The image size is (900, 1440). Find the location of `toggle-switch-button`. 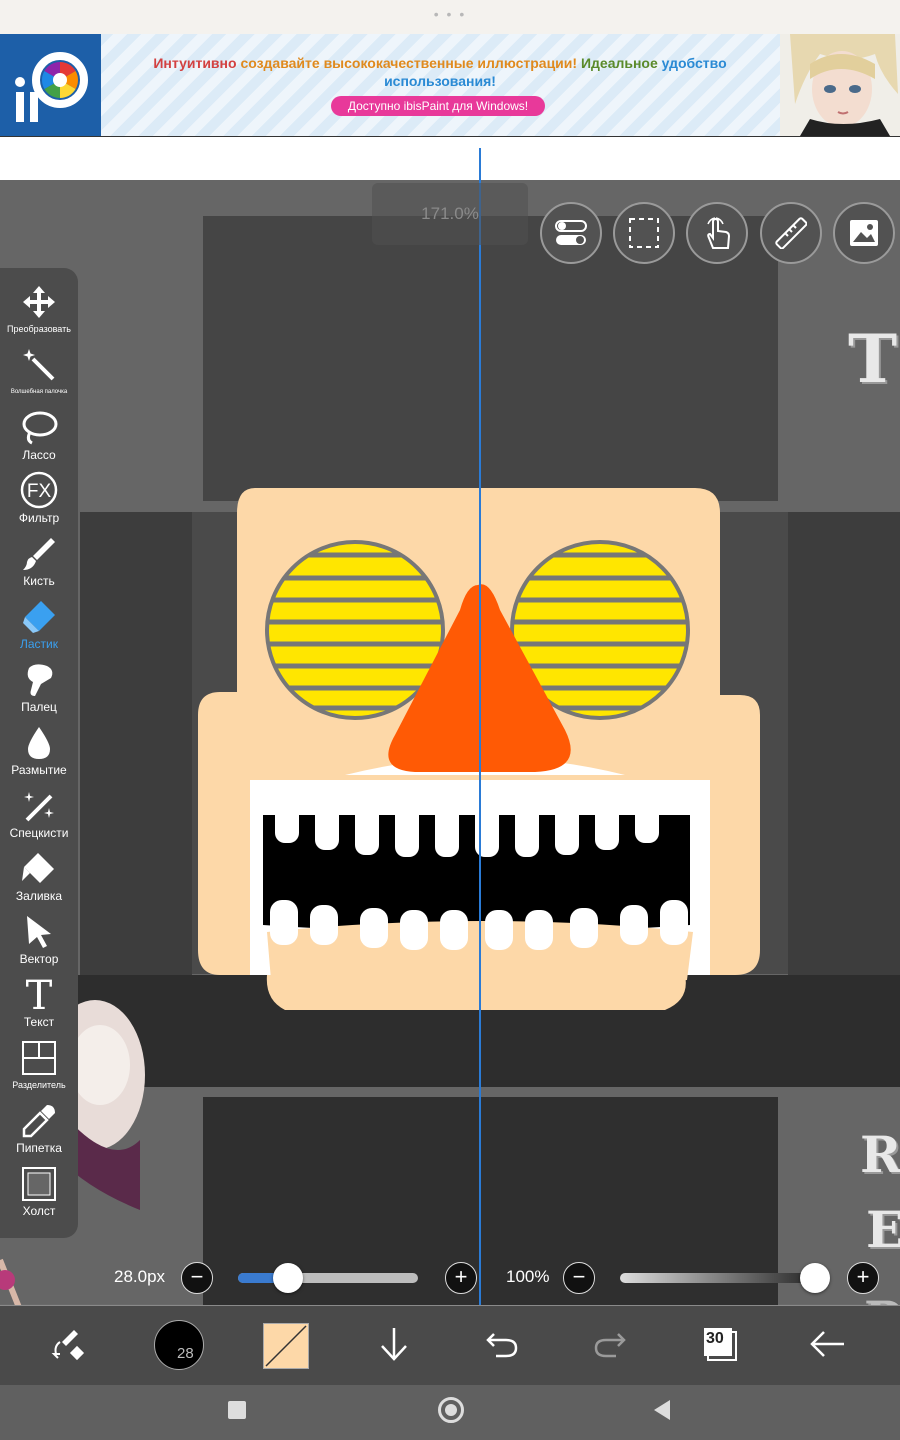

toggle-switch-button is located at coordinates (571, 233).